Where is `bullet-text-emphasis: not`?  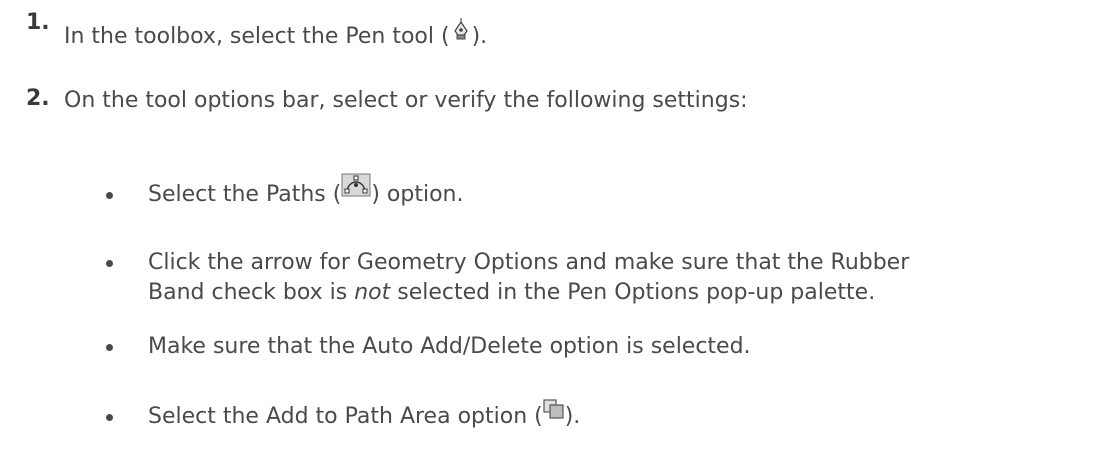 bullet-text-emphasis: not is located at coordinates (372, 292).